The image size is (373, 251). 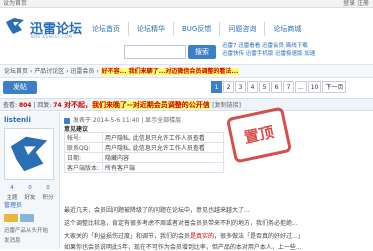 I want to click on page-6: 6, so click(x=276, y=87).